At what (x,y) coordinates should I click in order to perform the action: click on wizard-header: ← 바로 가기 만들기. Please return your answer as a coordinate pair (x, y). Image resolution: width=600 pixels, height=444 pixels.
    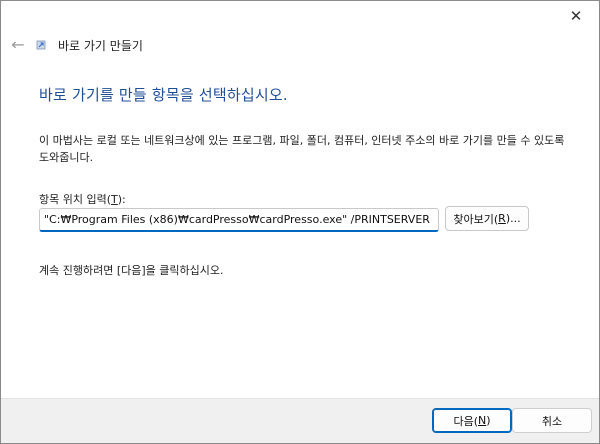
    Looking at the image, I should click on (300, 45).